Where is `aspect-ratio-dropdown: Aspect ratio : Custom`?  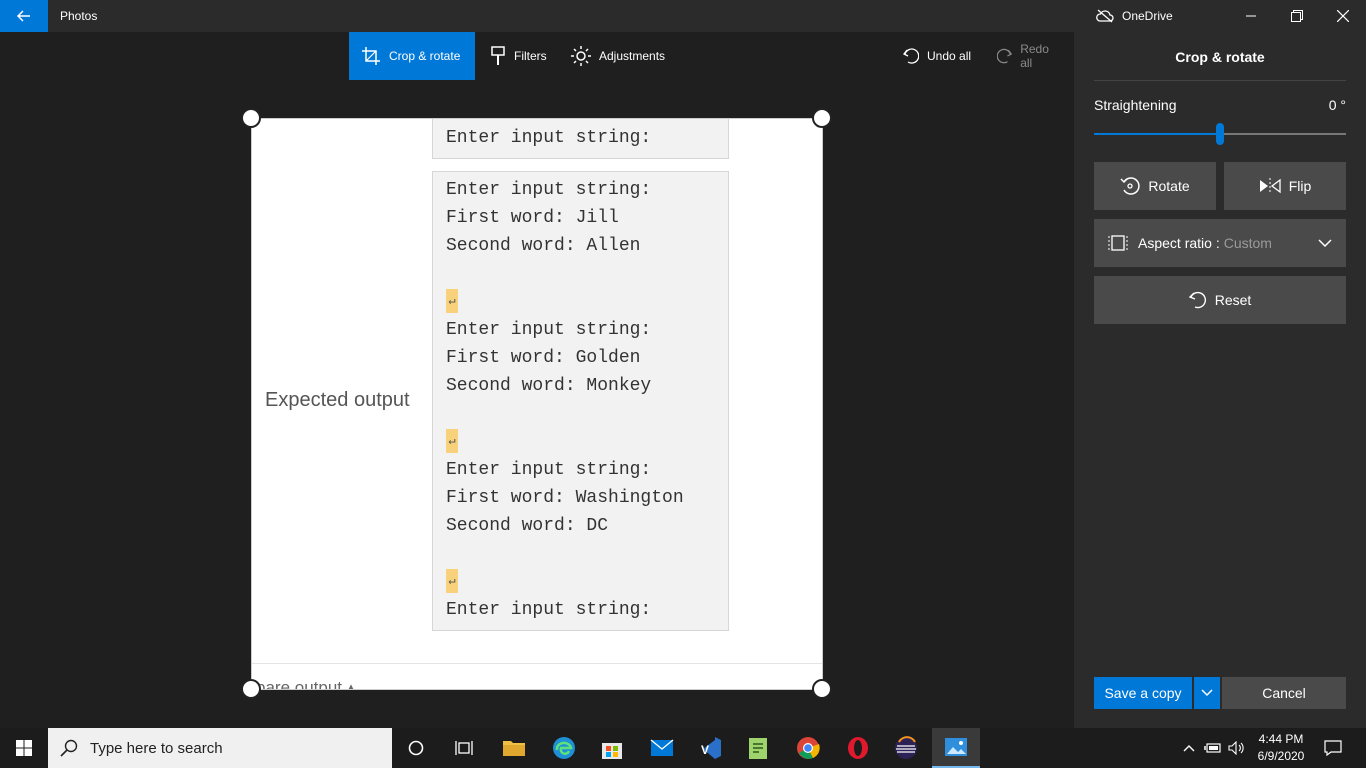
aspect-ratio-dropdown: Aspect ratio : Custom is located at coordinates (1220, 243).